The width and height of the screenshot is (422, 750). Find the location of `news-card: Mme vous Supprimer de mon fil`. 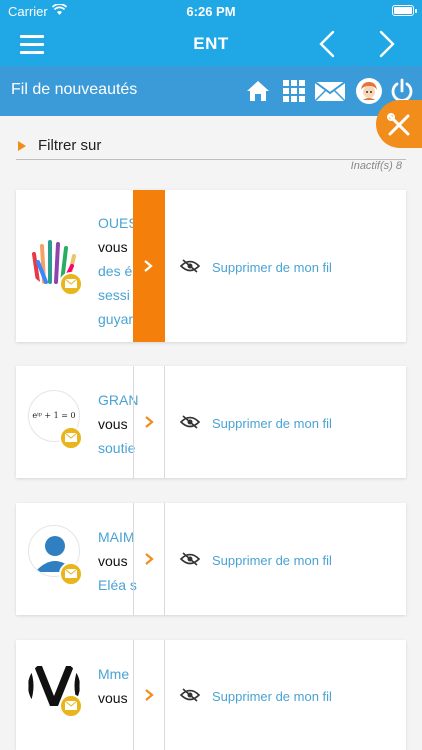

news-card: Mme vous Supprimer de mon fil is located at coordinates (211, 695).